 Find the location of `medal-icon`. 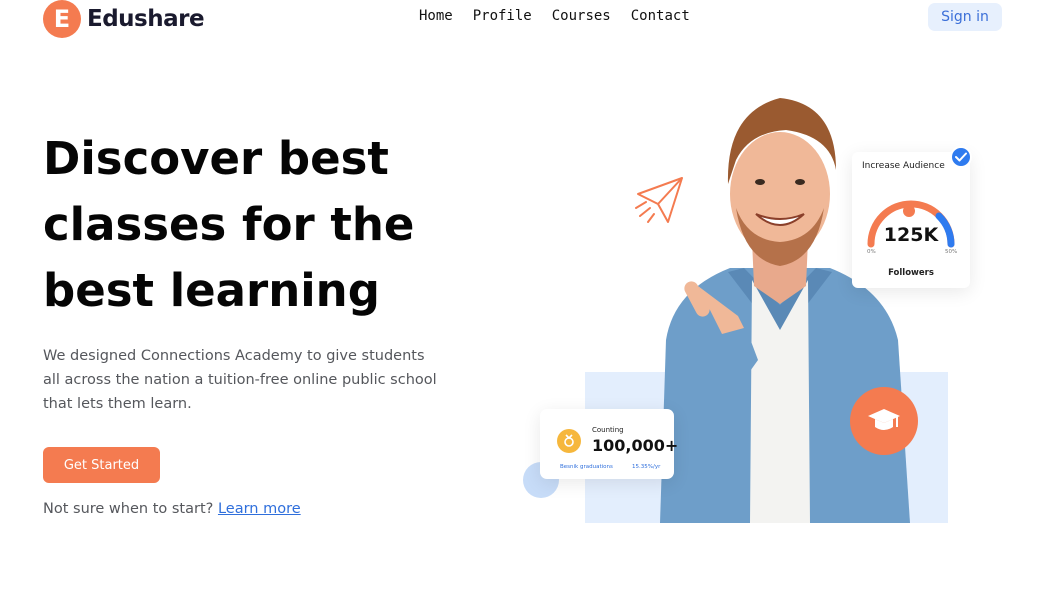

medal-icon is located at coordinates (569, 441).